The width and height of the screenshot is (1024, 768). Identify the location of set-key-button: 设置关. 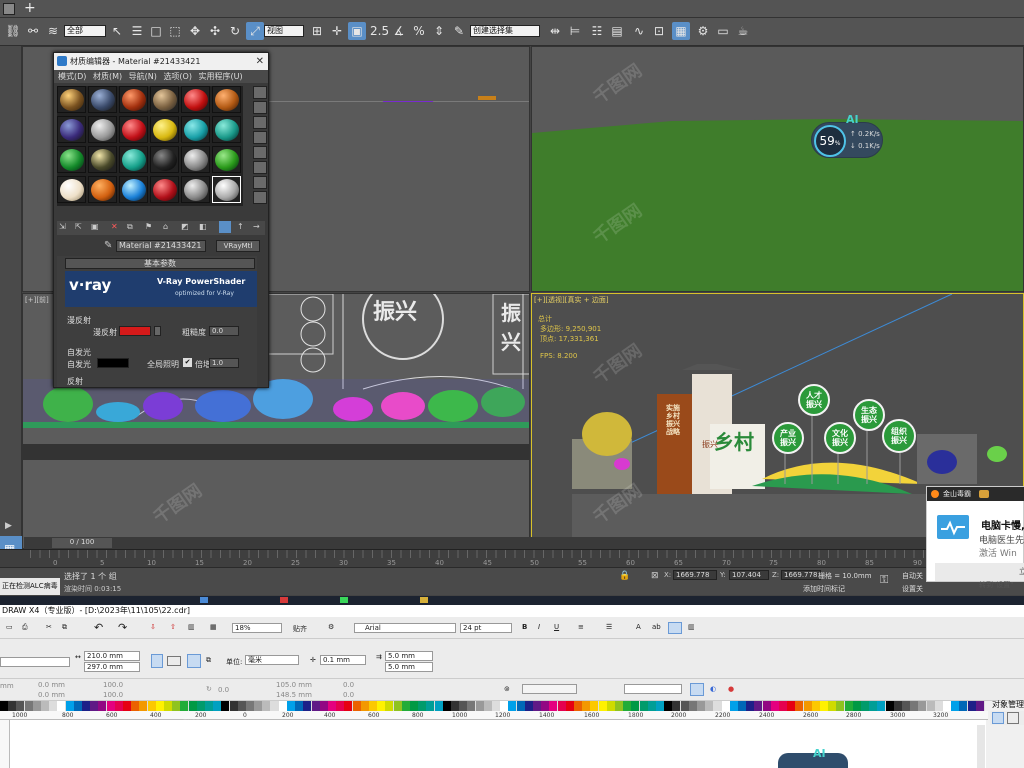
(912, 589).